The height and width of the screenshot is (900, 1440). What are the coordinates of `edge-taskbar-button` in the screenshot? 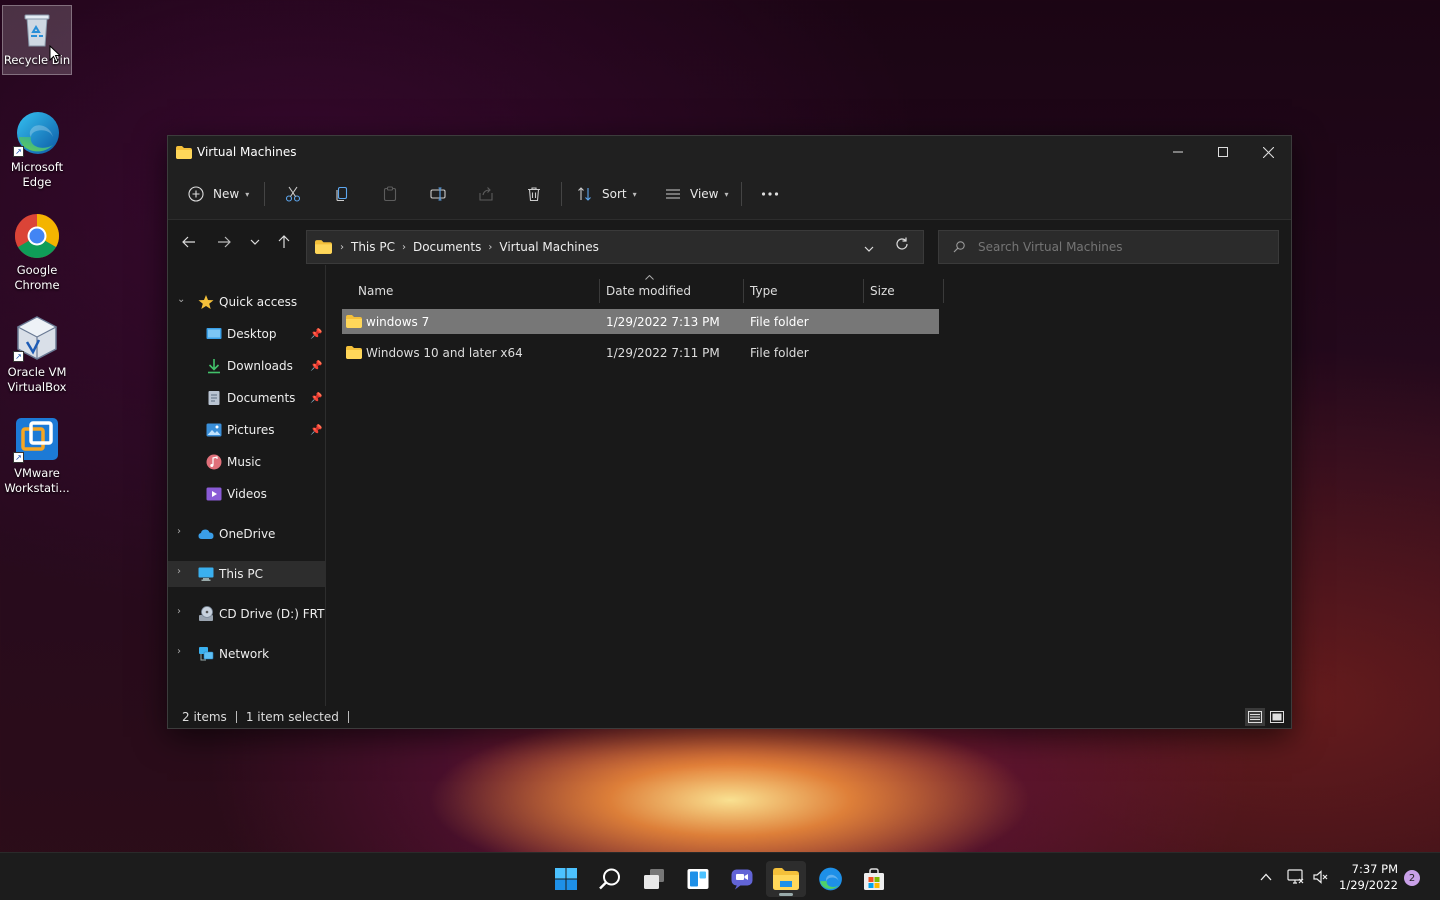 It's located at (830, 879).